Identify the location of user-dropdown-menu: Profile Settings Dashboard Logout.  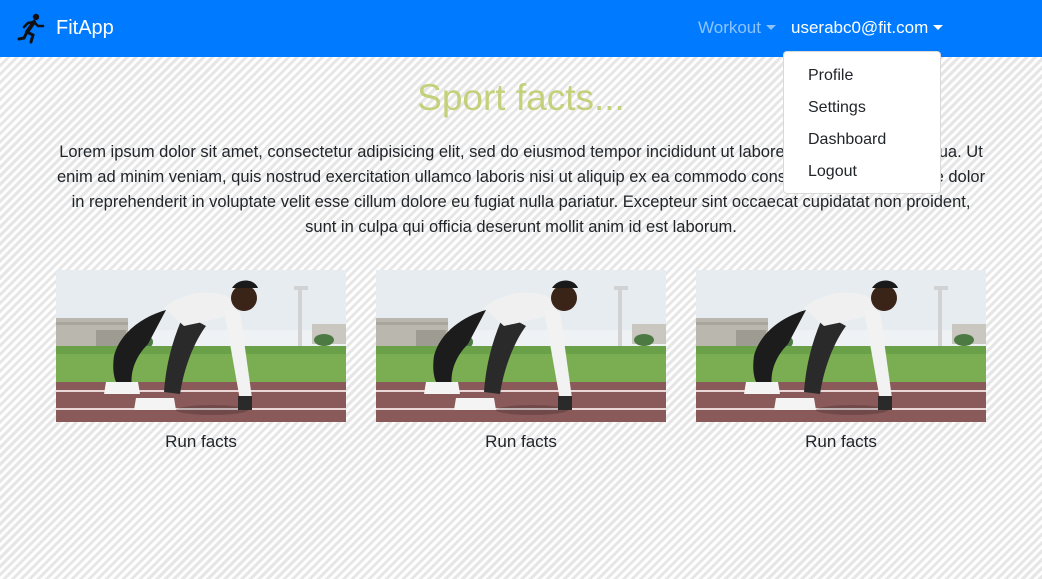
(862, 122).